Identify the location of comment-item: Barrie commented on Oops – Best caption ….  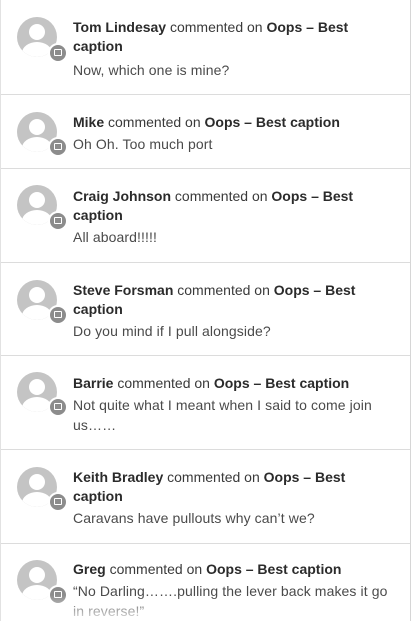
(205, 403).